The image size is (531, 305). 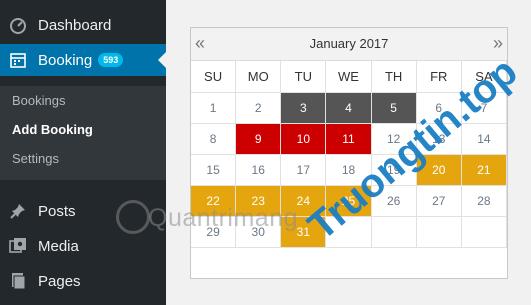 I want to click on submenu-bookings: Bookings, so click(x=38, y=100).